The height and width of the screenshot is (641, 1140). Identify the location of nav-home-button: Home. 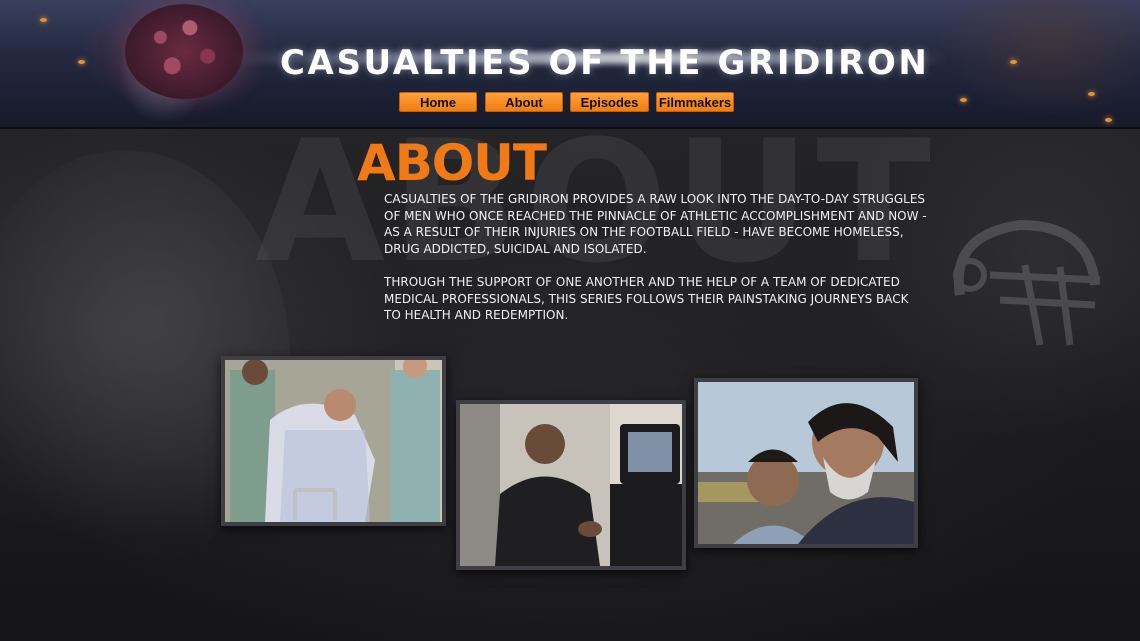
(438, 102).